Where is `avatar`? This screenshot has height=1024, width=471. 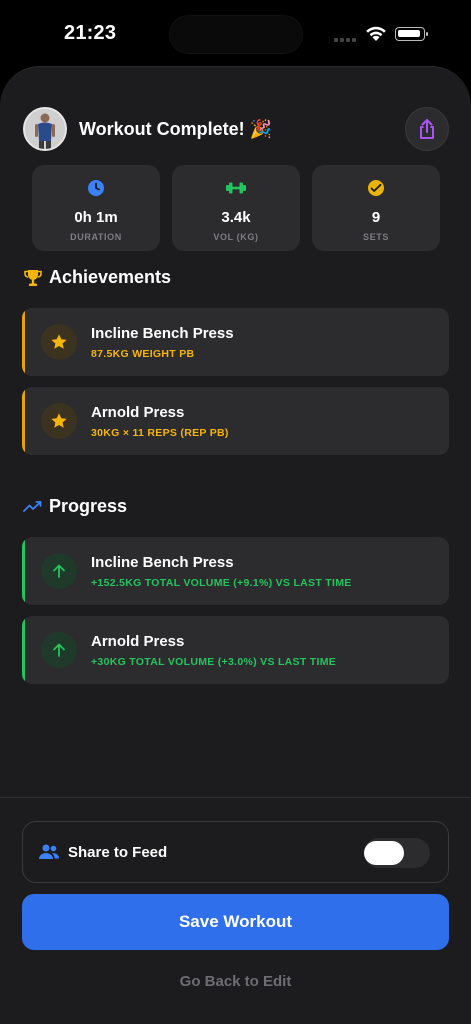 avatar is located at coordinates (45, 129).